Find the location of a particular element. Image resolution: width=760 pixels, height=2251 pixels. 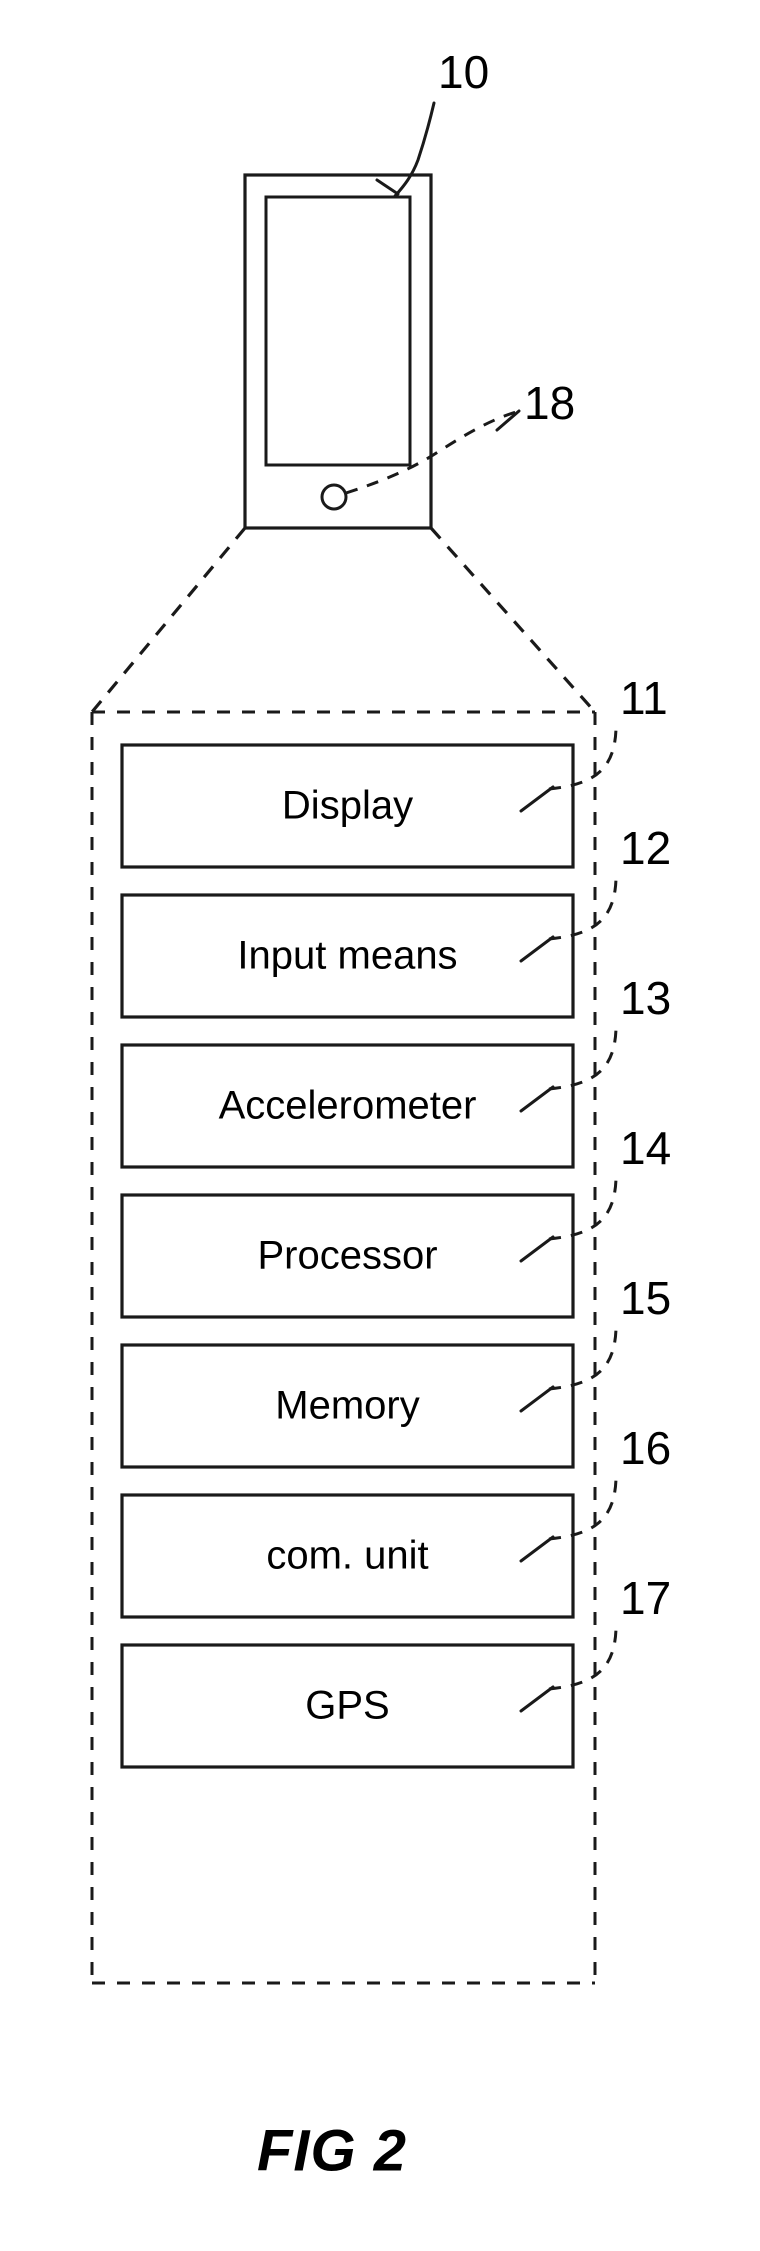

component-block-display: Display is located at coordinates (347, 806).